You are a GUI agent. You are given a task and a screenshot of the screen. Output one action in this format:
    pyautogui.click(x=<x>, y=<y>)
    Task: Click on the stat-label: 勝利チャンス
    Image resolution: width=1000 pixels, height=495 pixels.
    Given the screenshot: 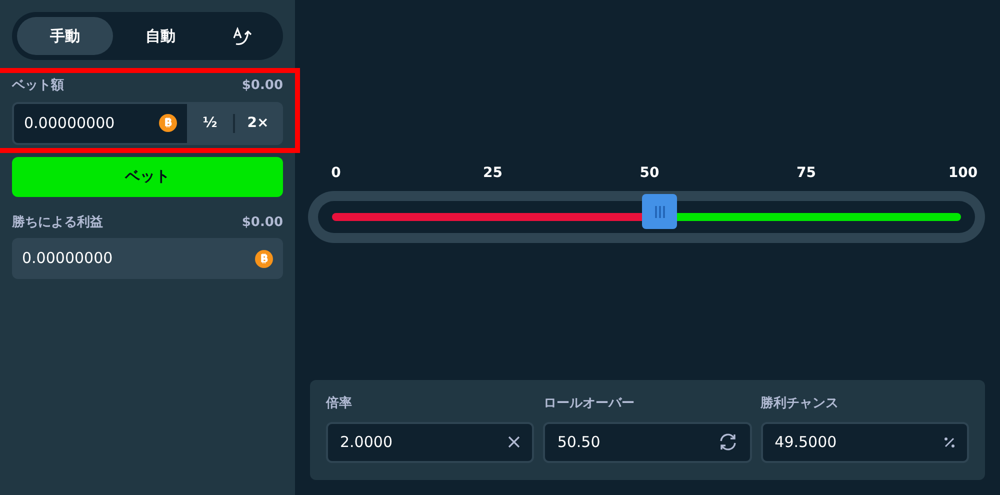 What is the action you would take?
    pyautogui.click(x=800, y=404)
    